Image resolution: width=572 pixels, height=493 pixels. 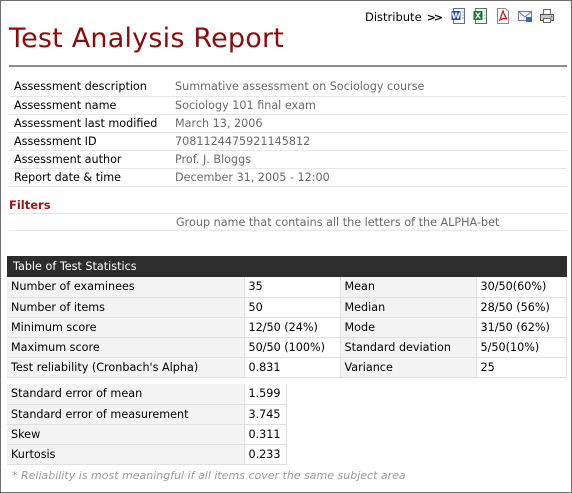 I want to click on table-row: Standard error of measurement 3.745, so click(x=147, y=414).